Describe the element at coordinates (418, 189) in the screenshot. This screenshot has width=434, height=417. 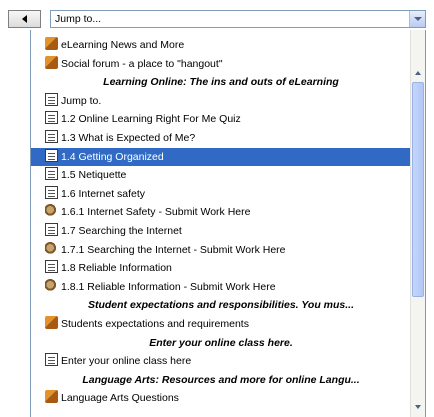
I see `scroll-thumb` at that location.